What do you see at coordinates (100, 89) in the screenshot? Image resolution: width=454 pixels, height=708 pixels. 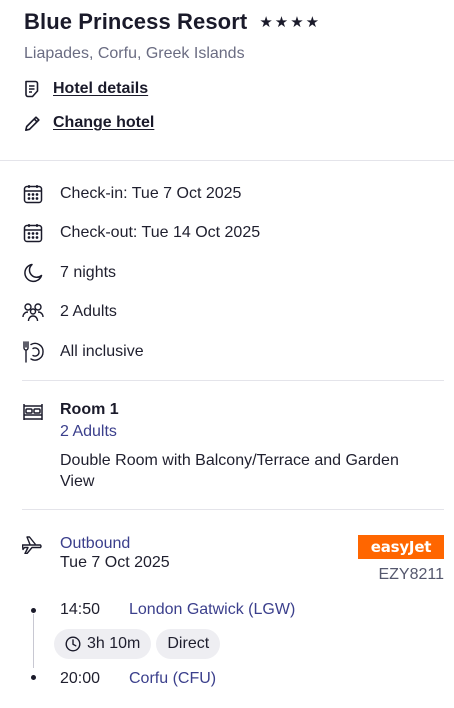 I see `hotel-details-label: Hotel details` at bounding box center [100, 89].